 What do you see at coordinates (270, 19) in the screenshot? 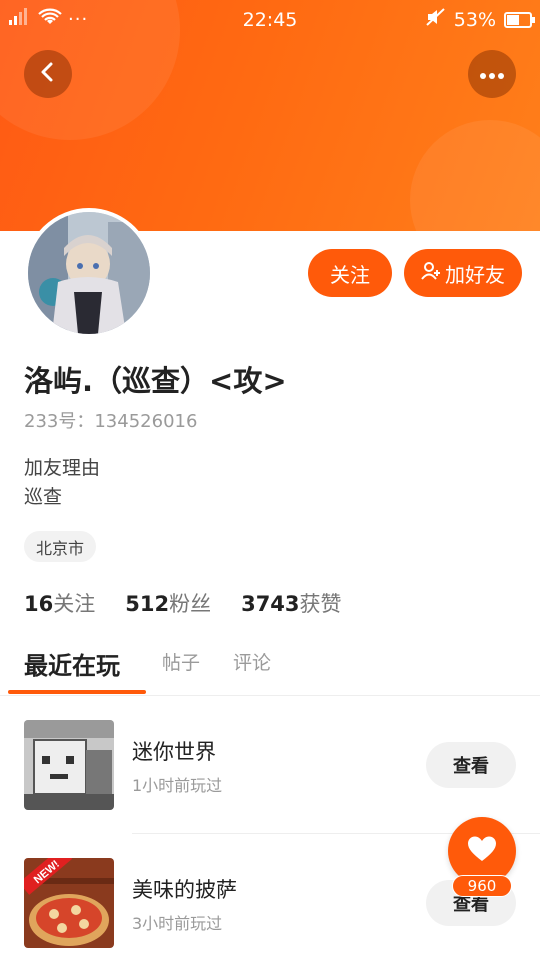
I see `status-bar: ··· 22:45 53%` at bounding box center [270, 19].